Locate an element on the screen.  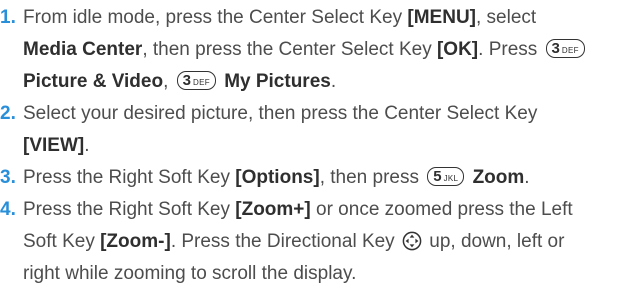
zoom-label: Zoom is located at coordinates (498, 177).